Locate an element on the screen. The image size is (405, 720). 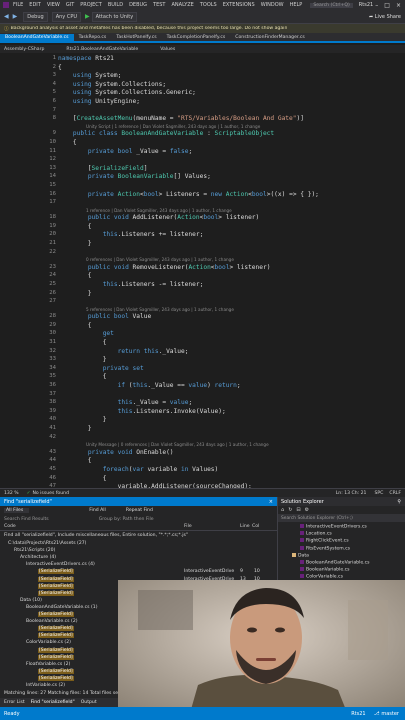
menu-item-git: GIT is located at coordinates (70, 5).